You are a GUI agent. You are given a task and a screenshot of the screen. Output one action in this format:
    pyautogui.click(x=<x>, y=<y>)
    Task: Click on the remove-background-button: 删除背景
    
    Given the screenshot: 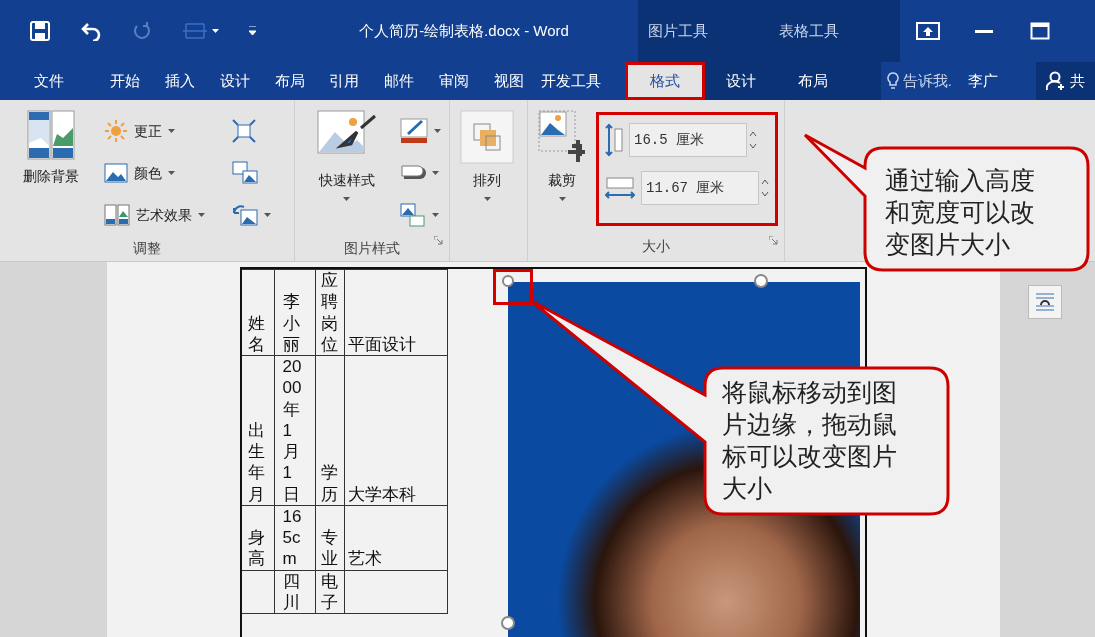 What is the action you would take?
    pyautogui.click(x=51, y=173)
    